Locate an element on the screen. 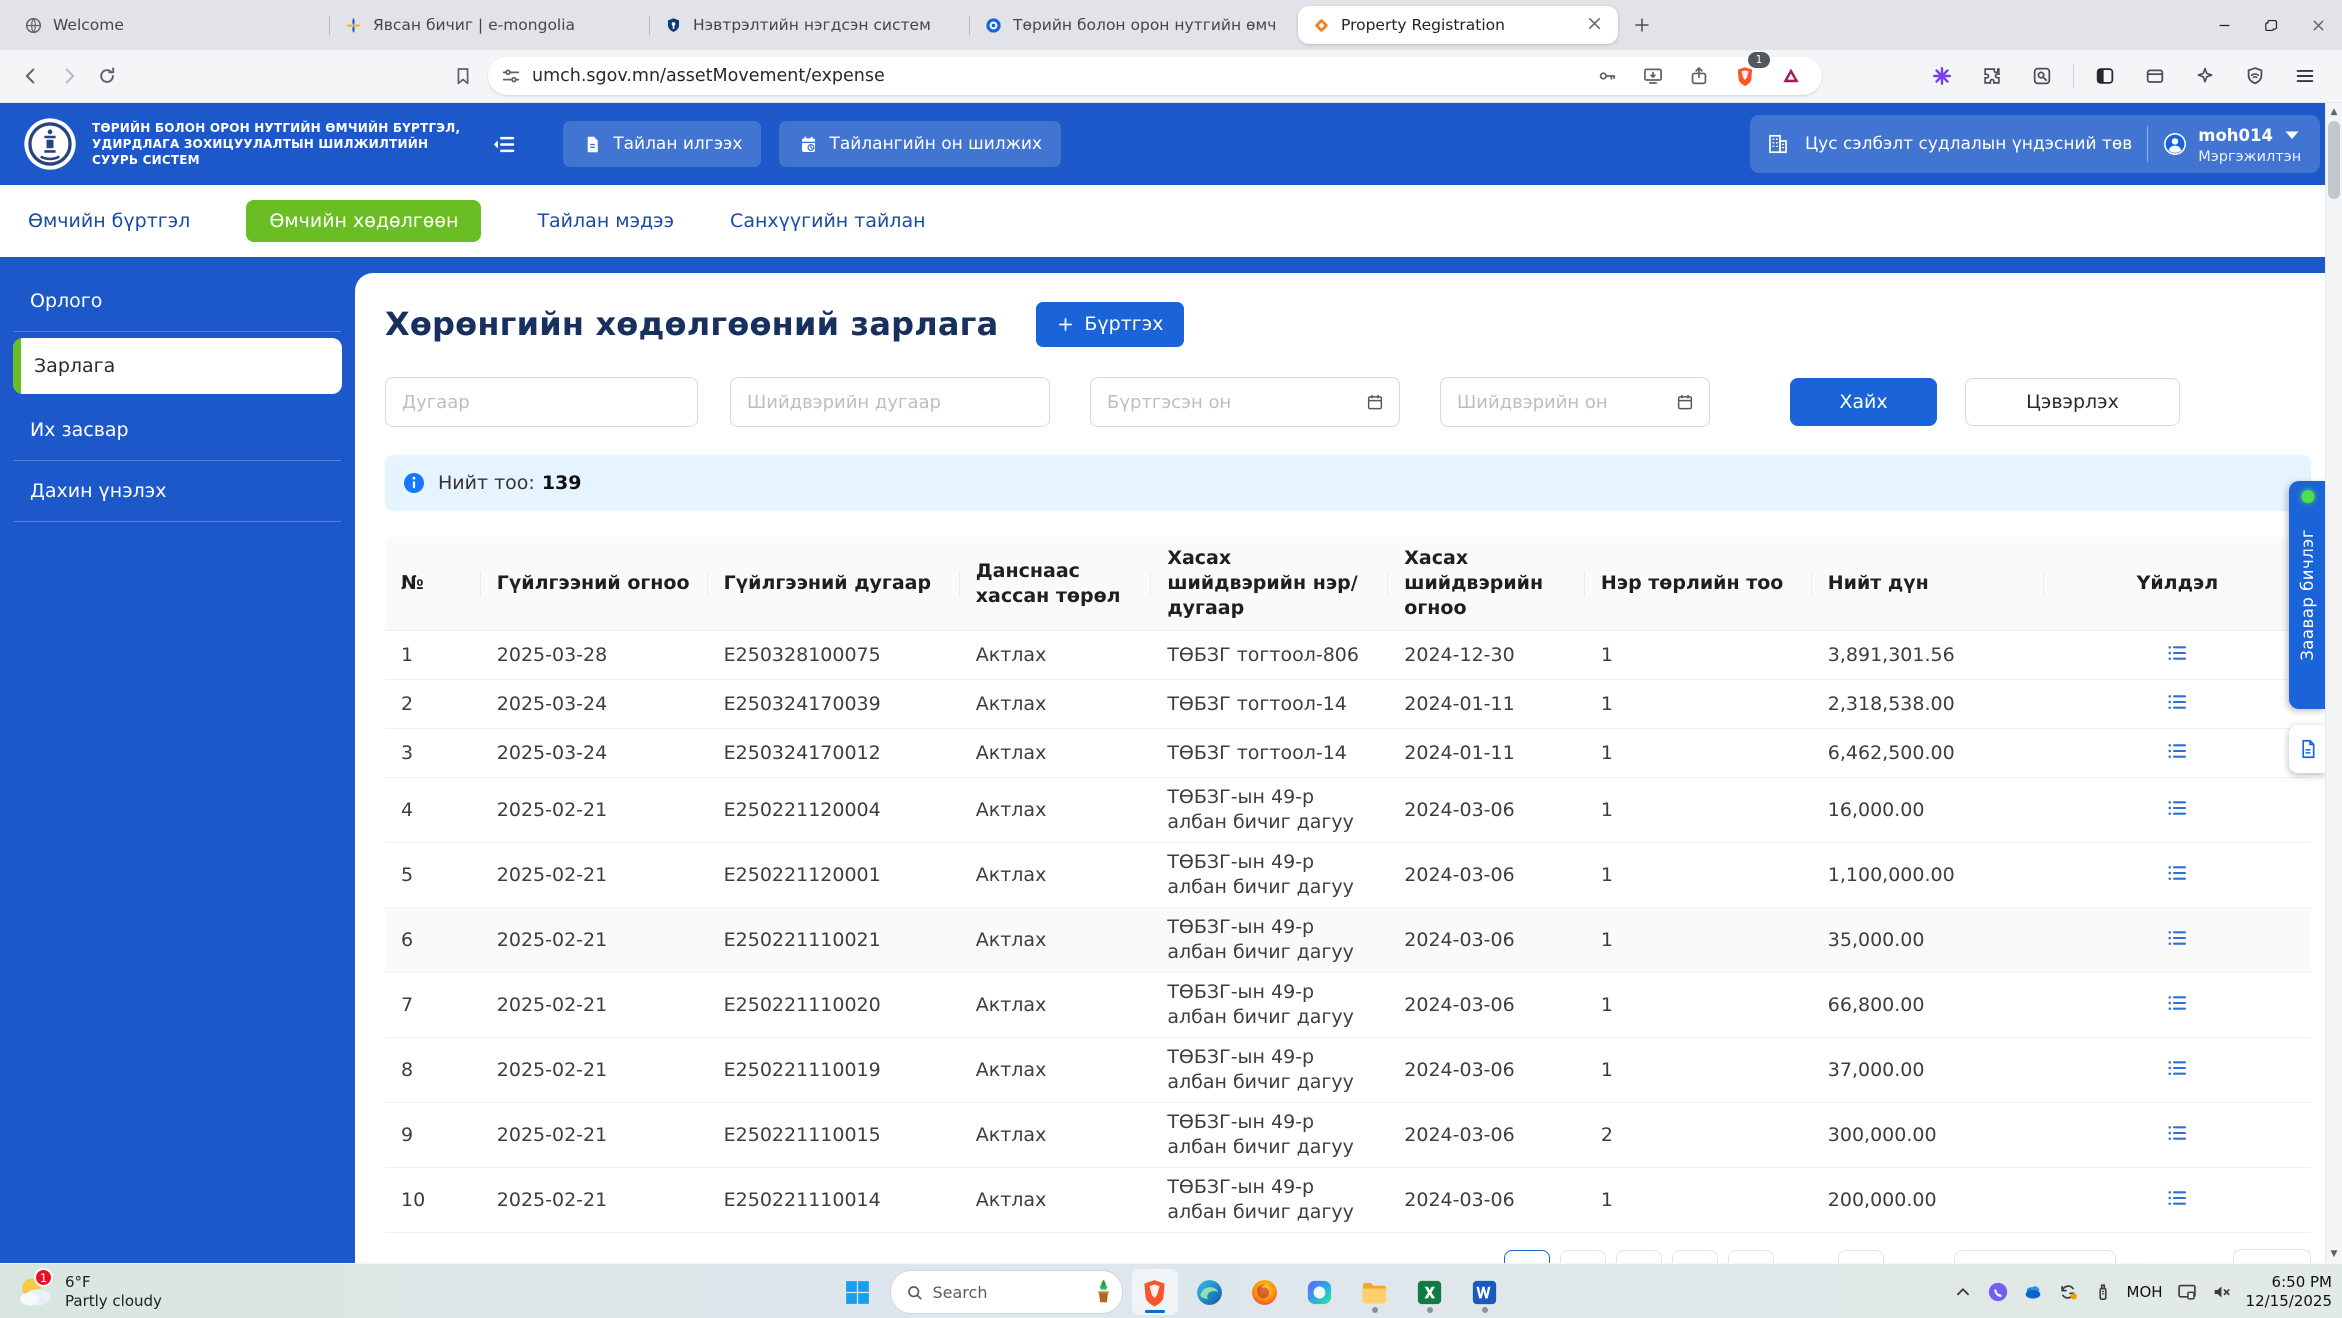  window-minimize-button is located at coordinates (2224, 25).